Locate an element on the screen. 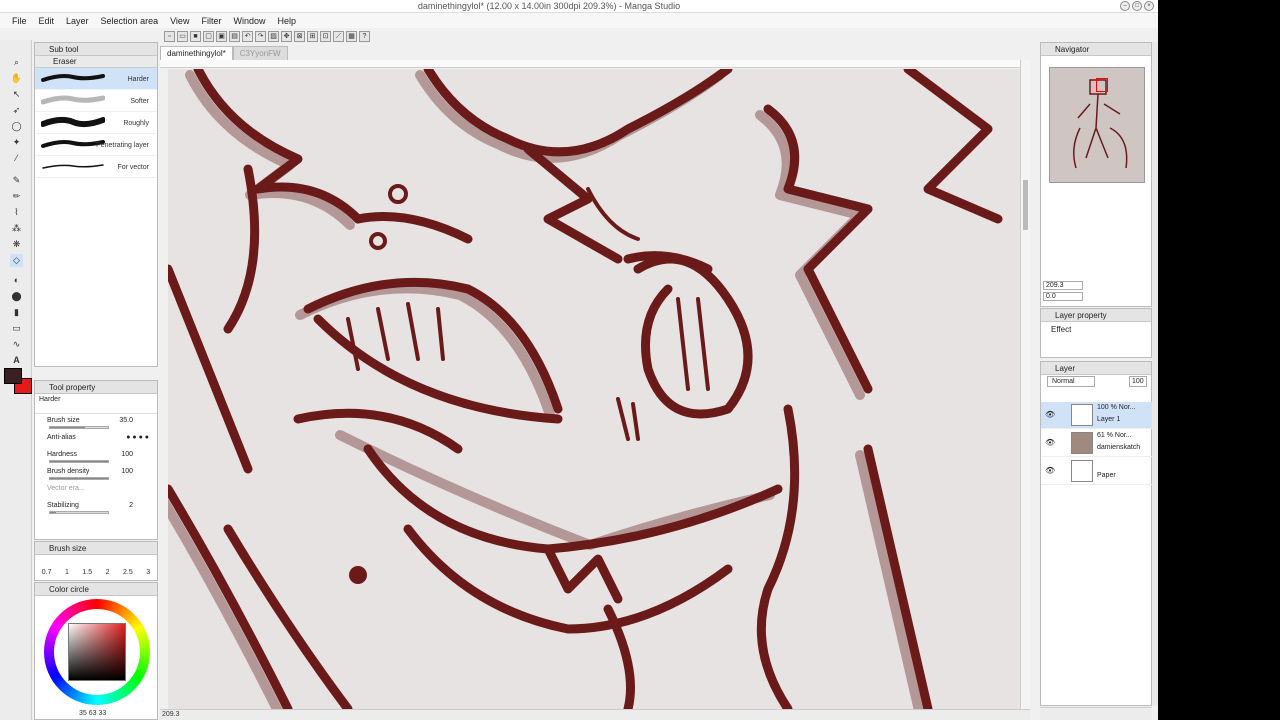 The image size is (1280, 720). brush-density-value: 100 is located at coordinates (127, 471).